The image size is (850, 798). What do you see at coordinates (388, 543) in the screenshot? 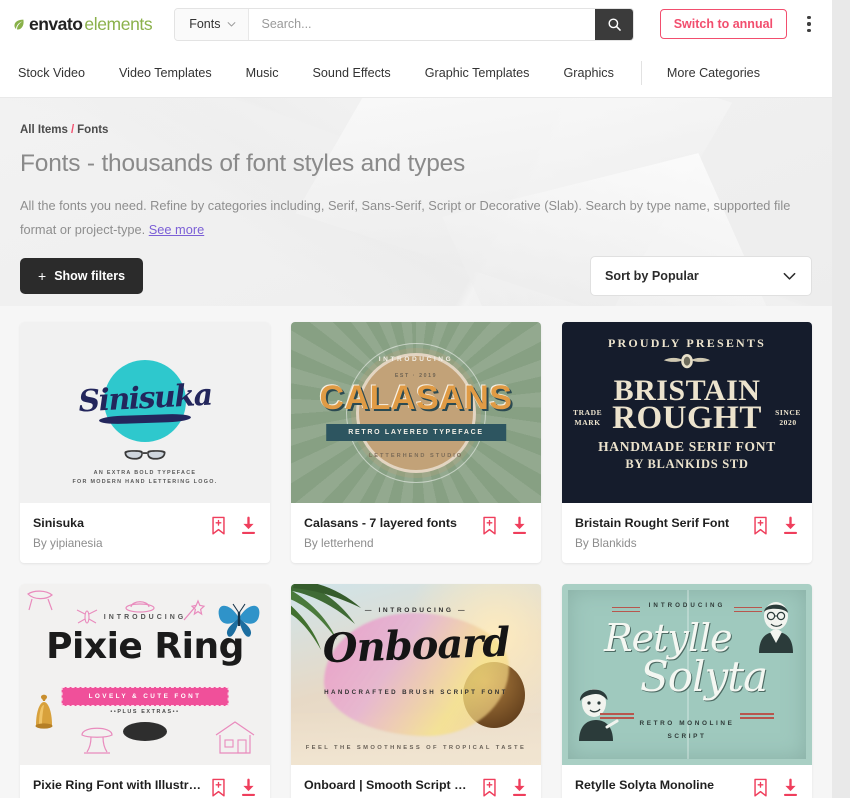
I see `item-author: By letterhend` at bounding box center [388, 543].